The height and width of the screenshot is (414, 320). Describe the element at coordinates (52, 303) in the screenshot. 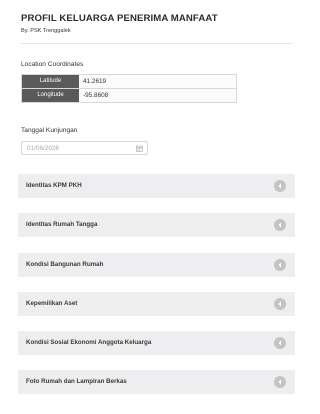

I see `section-label: Kepemilikan Aset` at that location.